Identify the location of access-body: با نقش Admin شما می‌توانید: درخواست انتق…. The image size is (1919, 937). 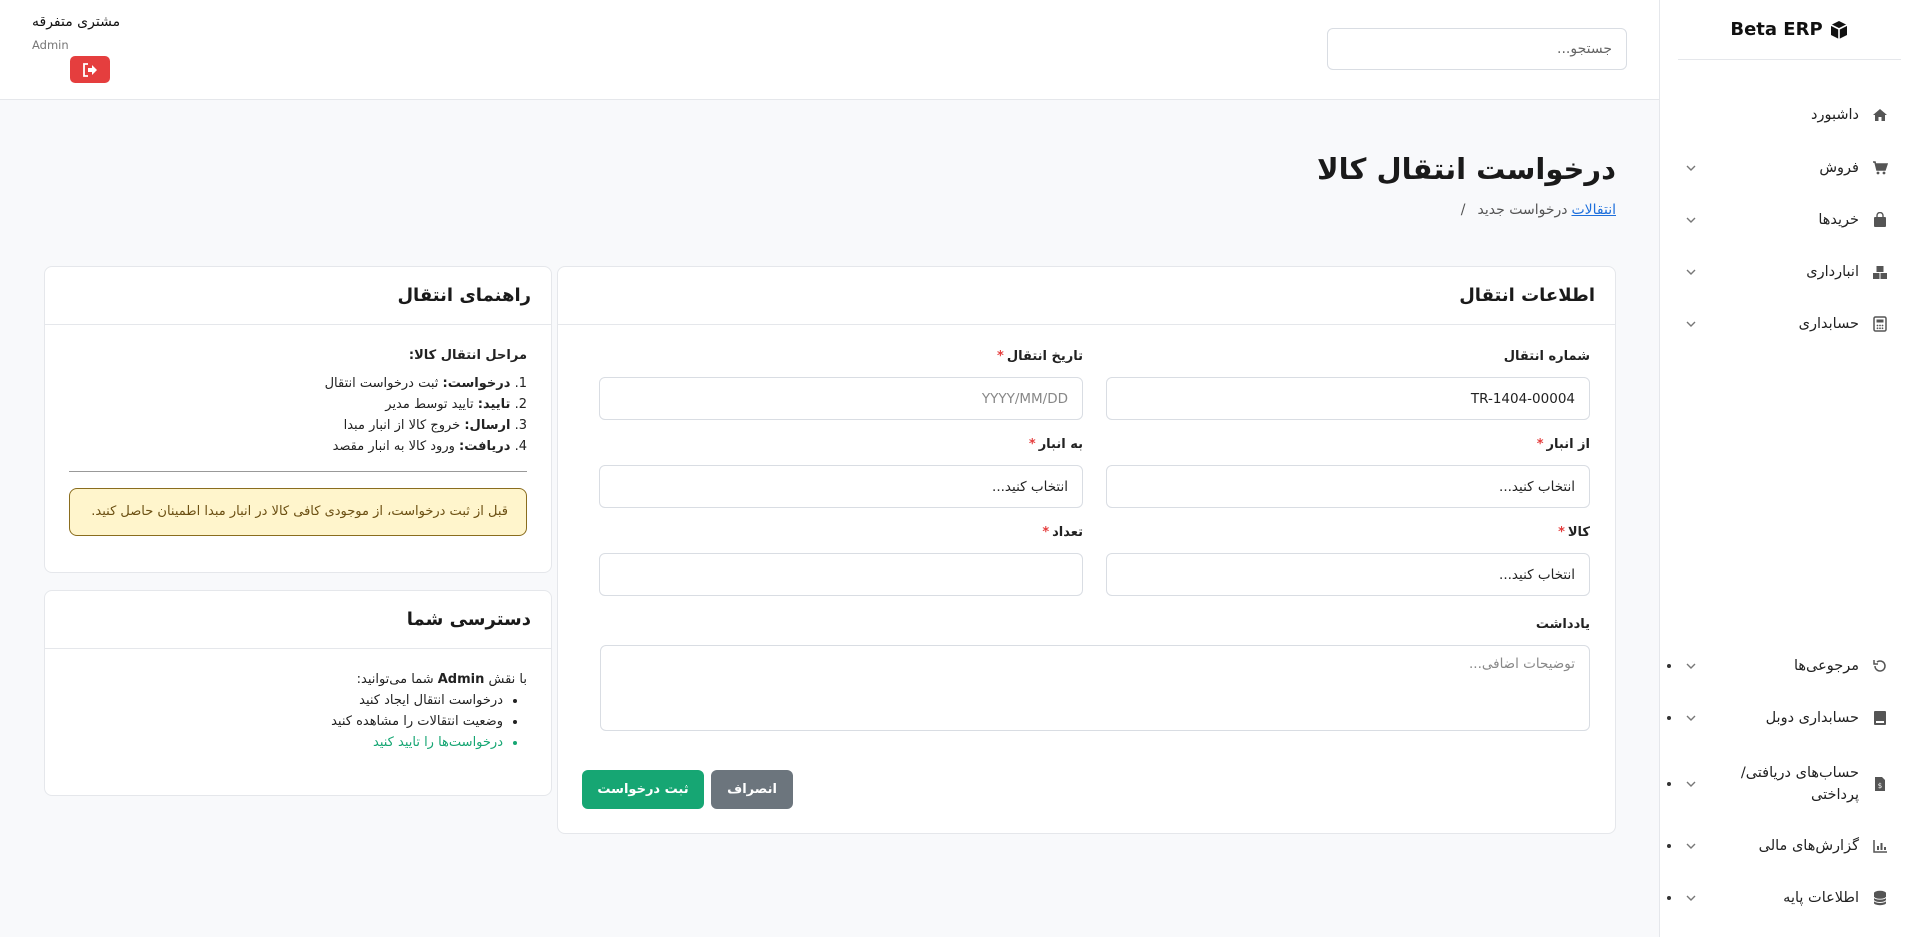
(298, 711).